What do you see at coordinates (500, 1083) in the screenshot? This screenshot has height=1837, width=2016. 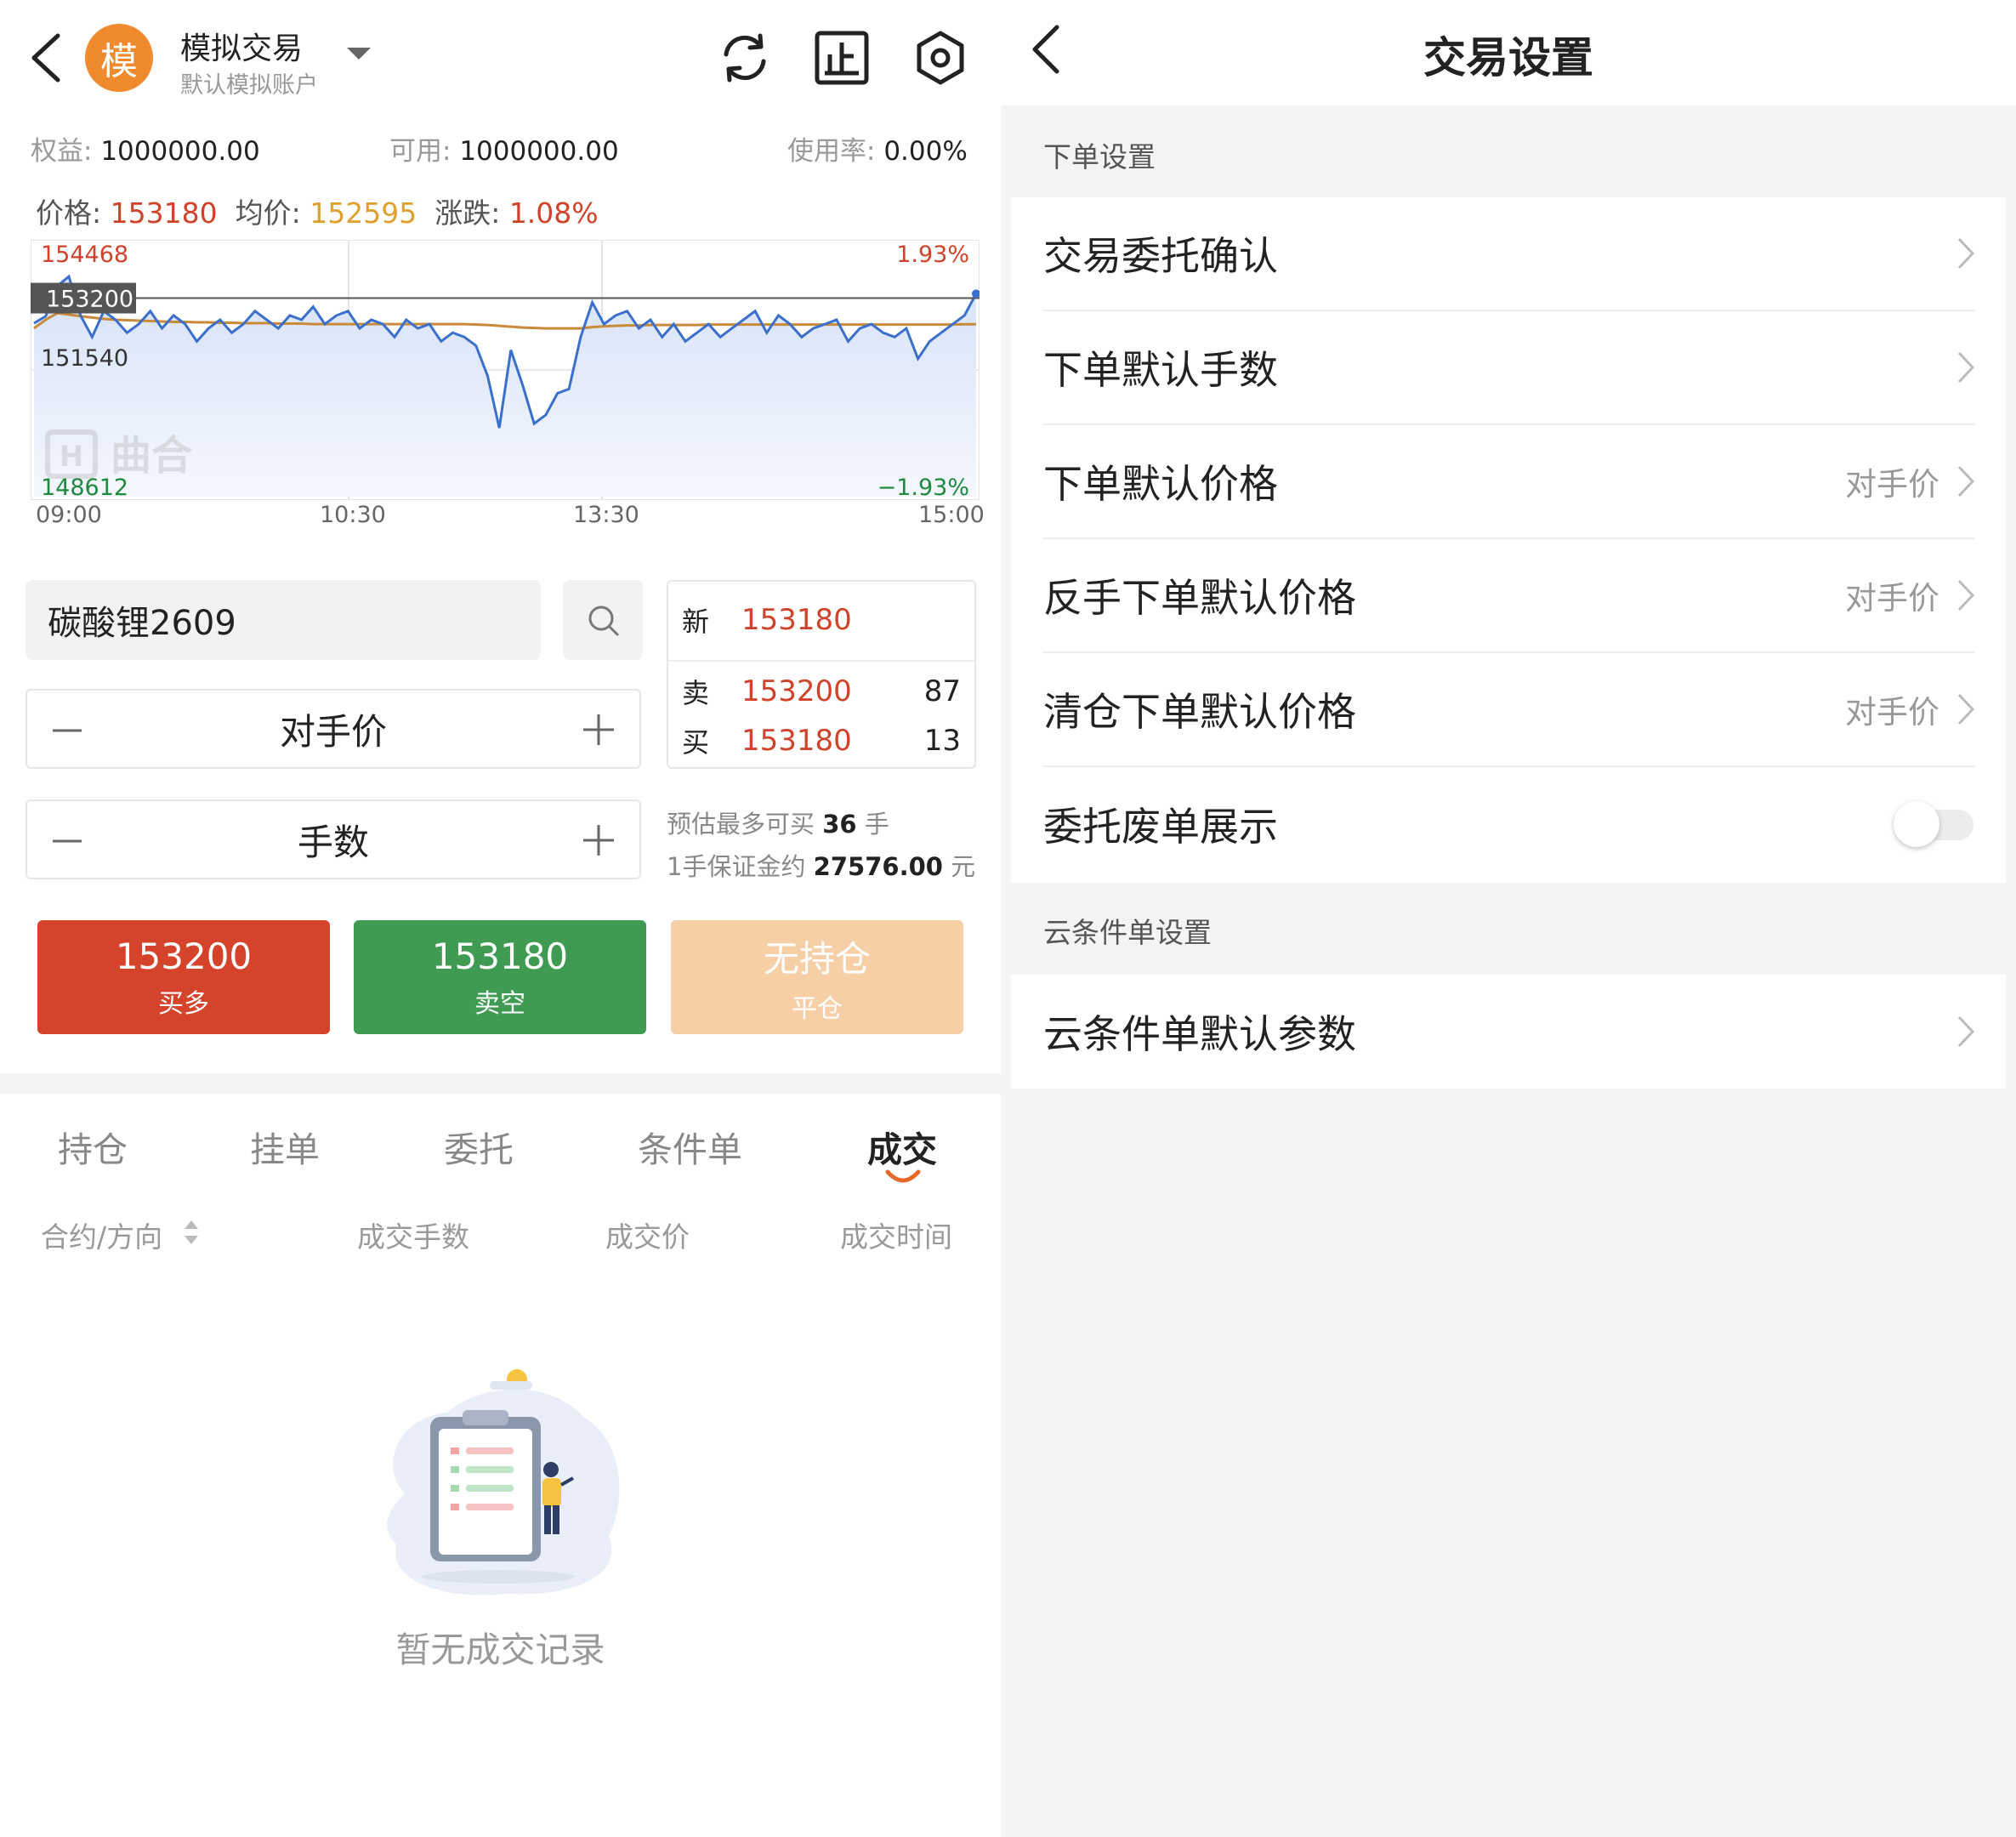 I see `section-divider` at bounding box center [500, 1083].